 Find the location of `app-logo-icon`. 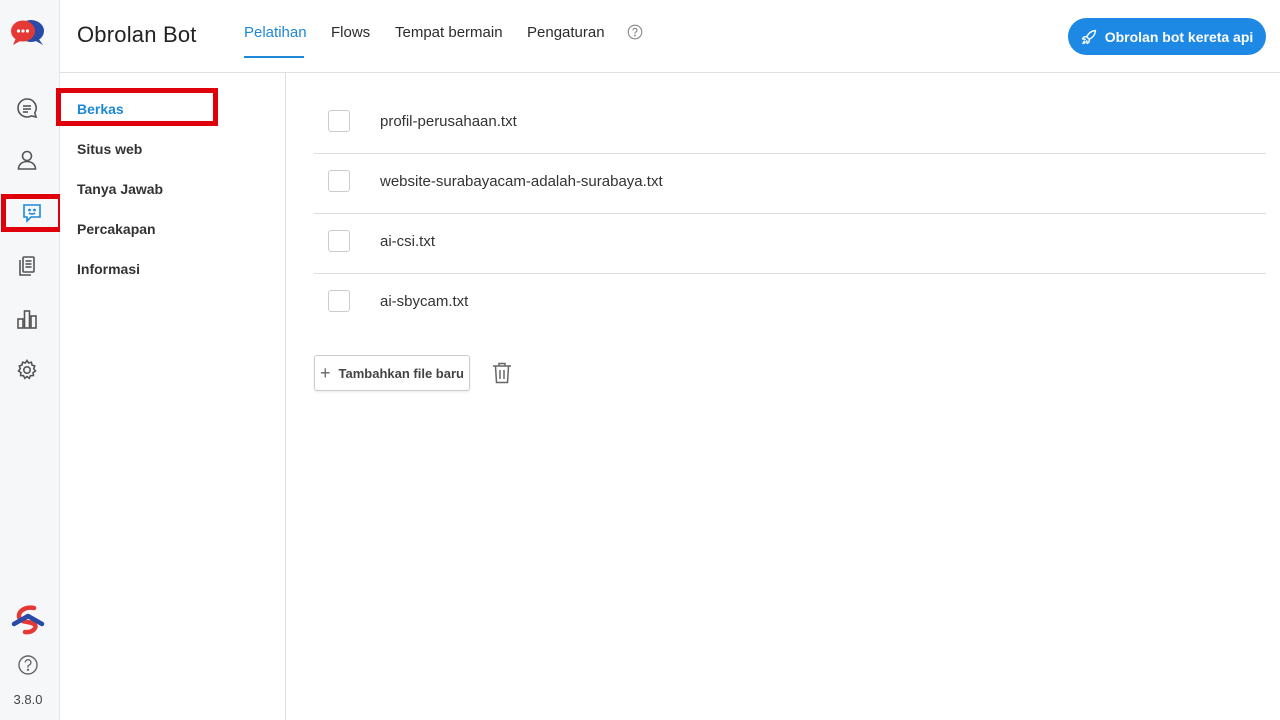

app-logo-icon is located at coordinates (28, 33).